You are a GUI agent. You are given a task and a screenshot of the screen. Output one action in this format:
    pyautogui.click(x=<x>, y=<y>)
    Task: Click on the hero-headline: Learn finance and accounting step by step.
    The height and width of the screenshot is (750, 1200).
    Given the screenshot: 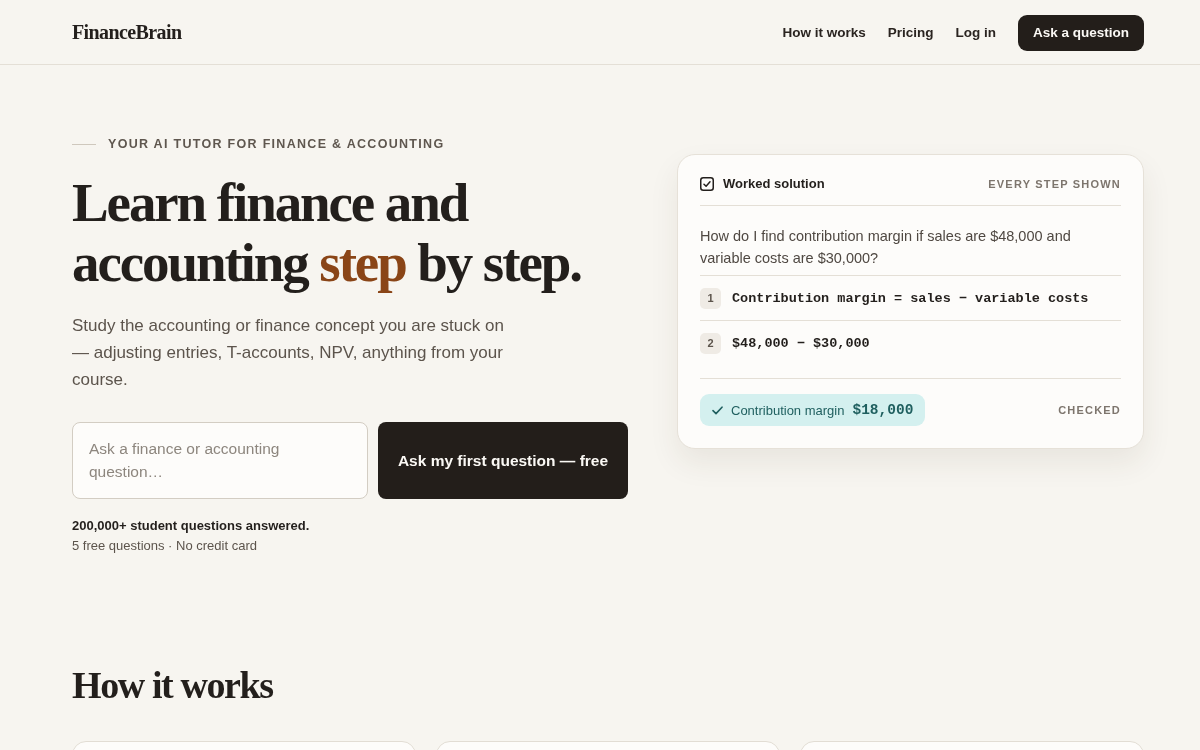 What is the action you would take?
    pyautogui.click(x=327, y=233)
    